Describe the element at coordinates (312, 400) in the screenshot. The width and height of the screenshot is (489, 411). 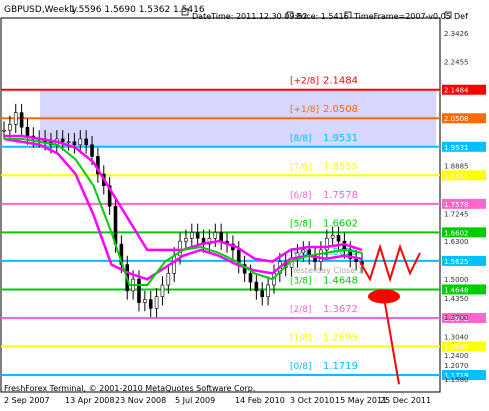
I see `x-tick-label: 3 Oct 2010` at that location.